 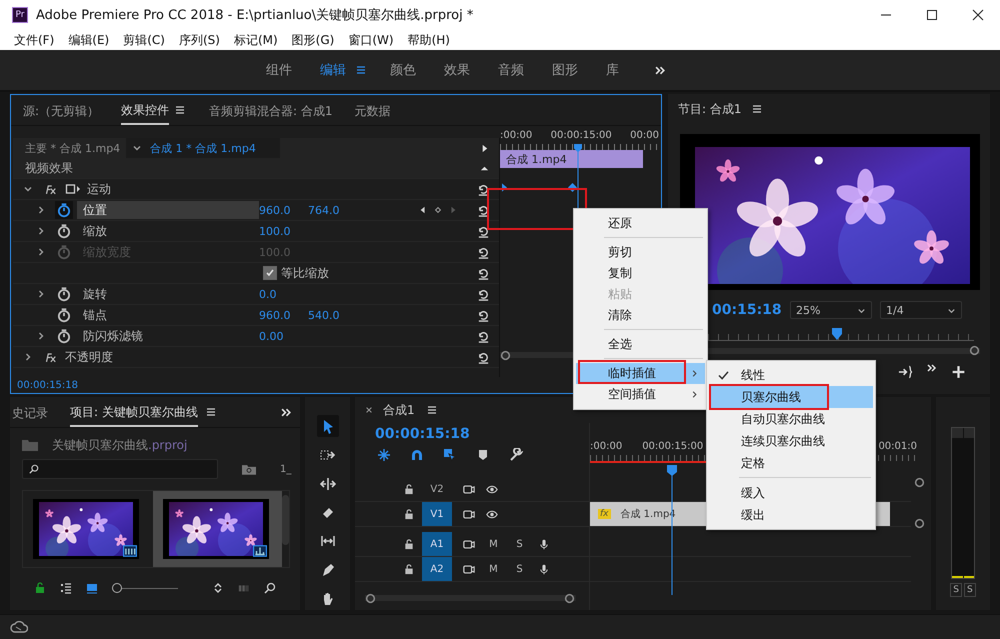 What do you see at coordinates (837, 334) in the screenshot?
I see `playhead` at bounding box center [837, 334].